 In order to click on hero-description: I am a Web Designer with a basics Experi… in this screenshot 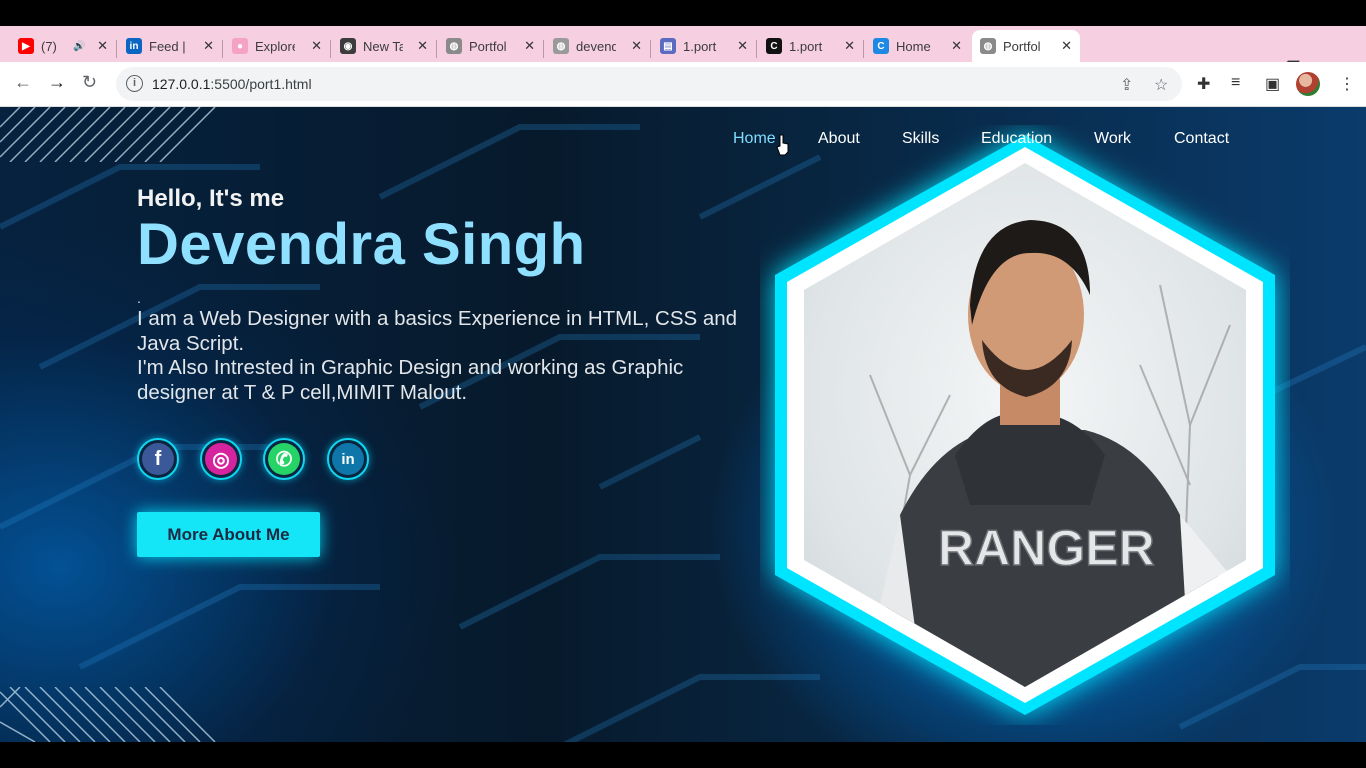, I will do `click(457, 356)`.